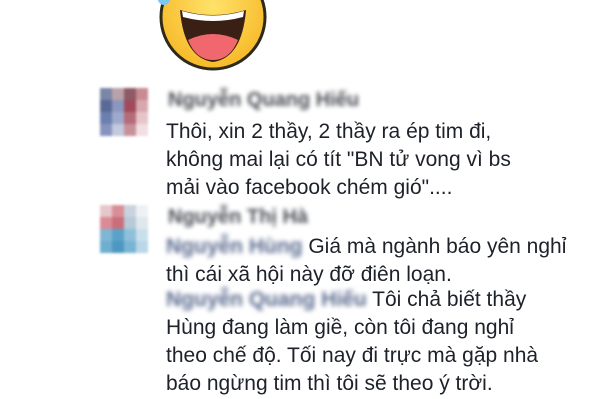  What do you see at coordinates (266, 300) in the screenshot?
I see `mention-link: Nguyễn Quang Hiếu` at bounding box center [266, 300].